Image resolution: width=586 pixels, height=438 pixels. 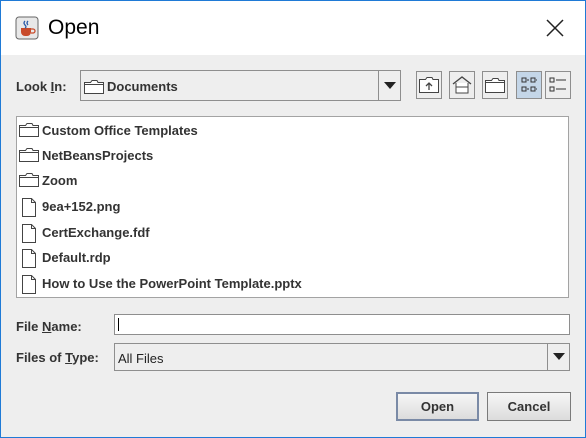 I want to click on home-button, so click(x=462, y=85).